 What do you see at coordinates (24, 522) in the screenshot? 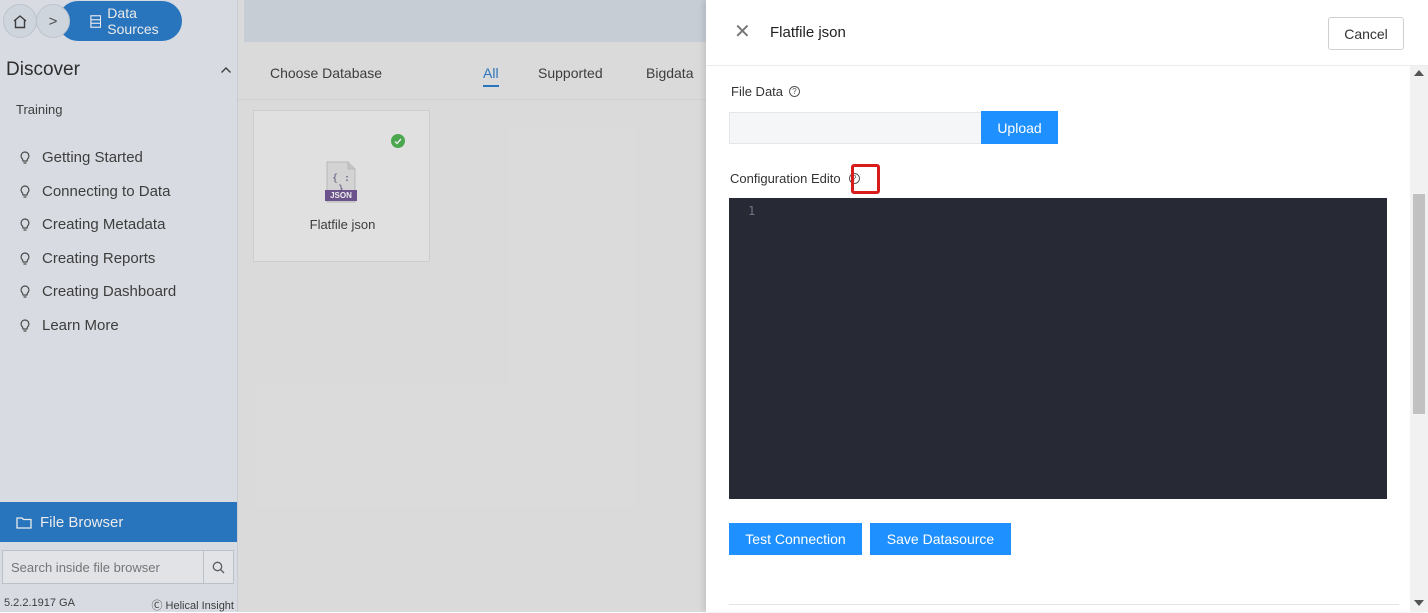
I see `folder-icon` at bounding box center [24, 522].